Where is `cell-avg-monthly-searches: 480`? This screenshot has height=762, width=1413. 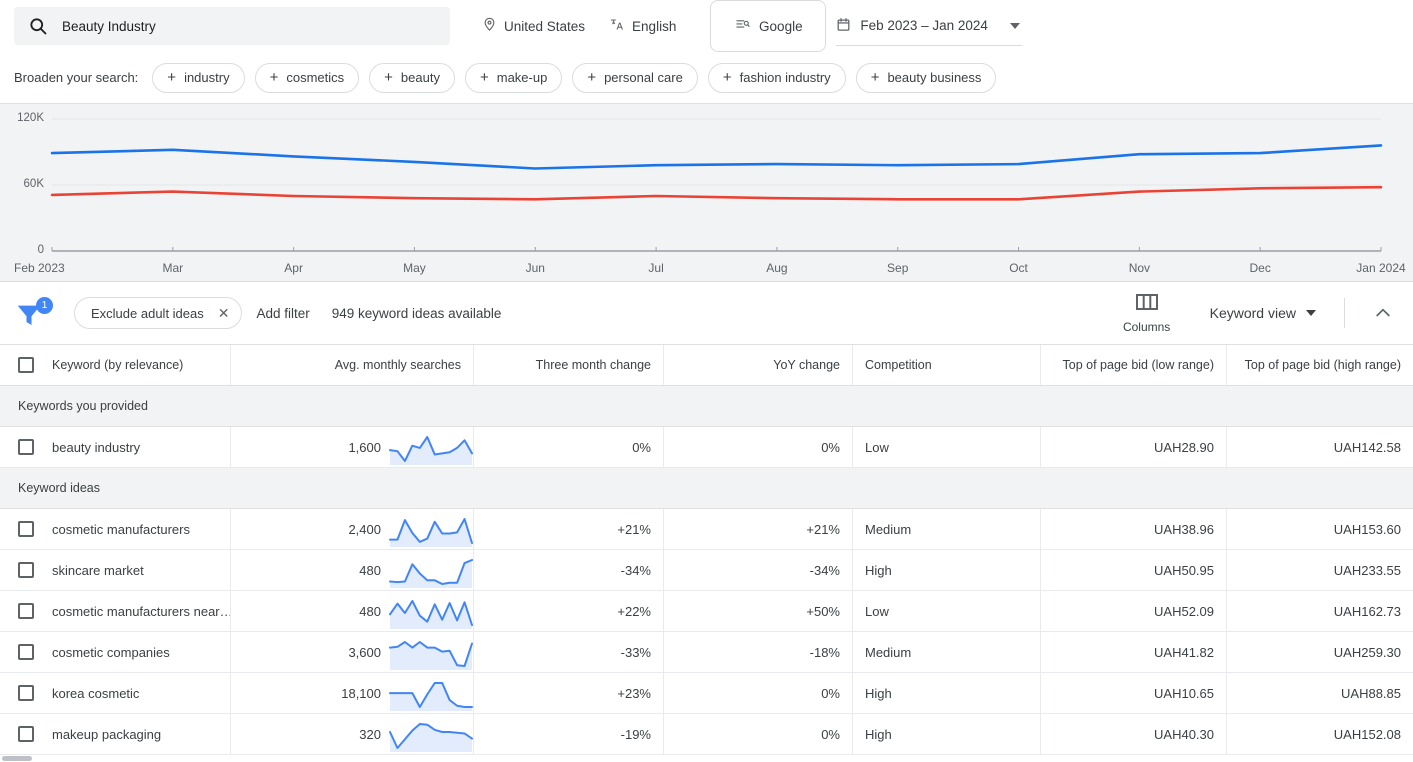
cell-avg-monthly-searches: 480 is located at coordinates (352, 611).